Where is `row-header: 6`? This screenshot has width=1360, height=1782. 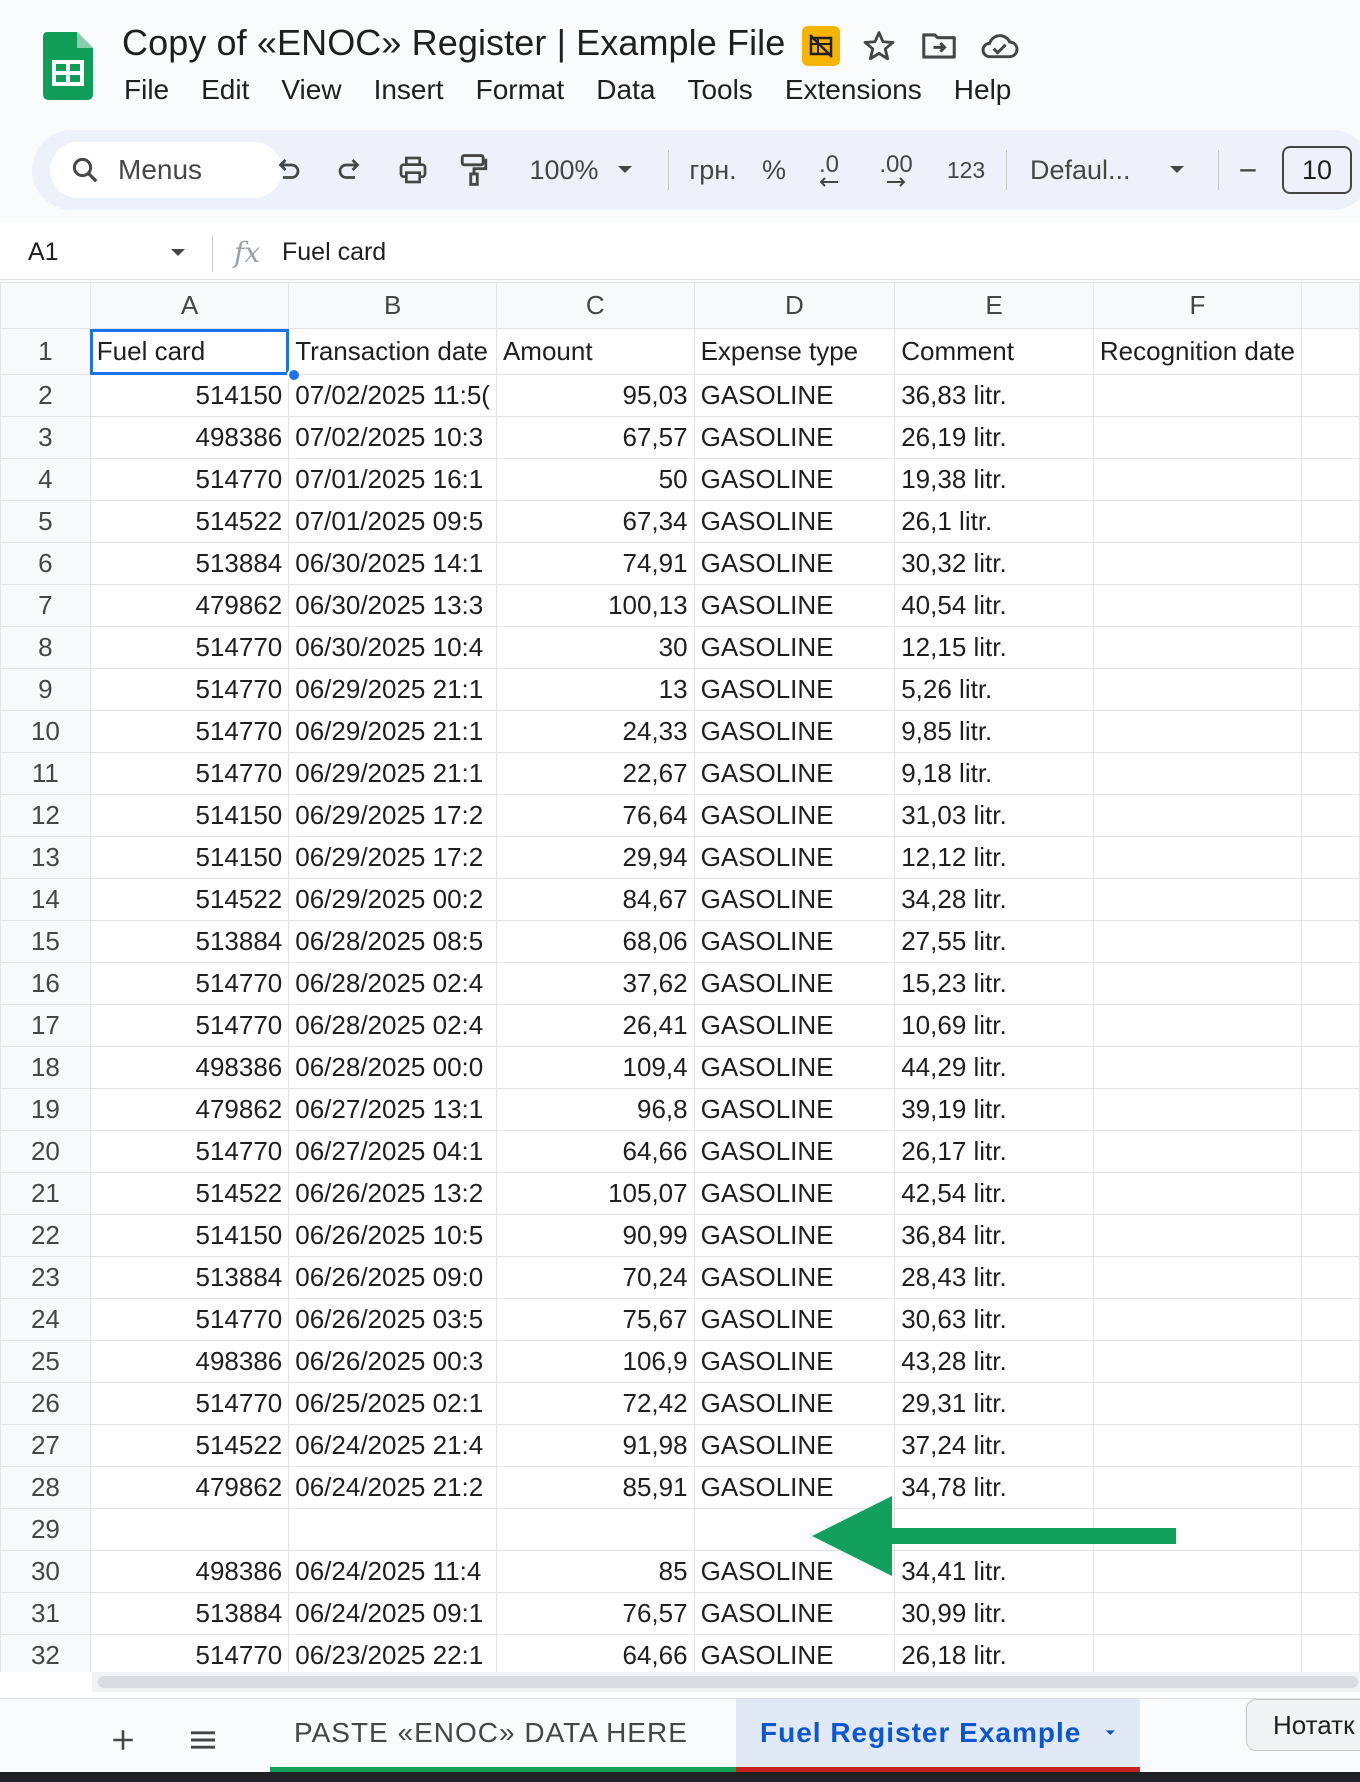 row-header: 6 is located at coordinates (45, 563).